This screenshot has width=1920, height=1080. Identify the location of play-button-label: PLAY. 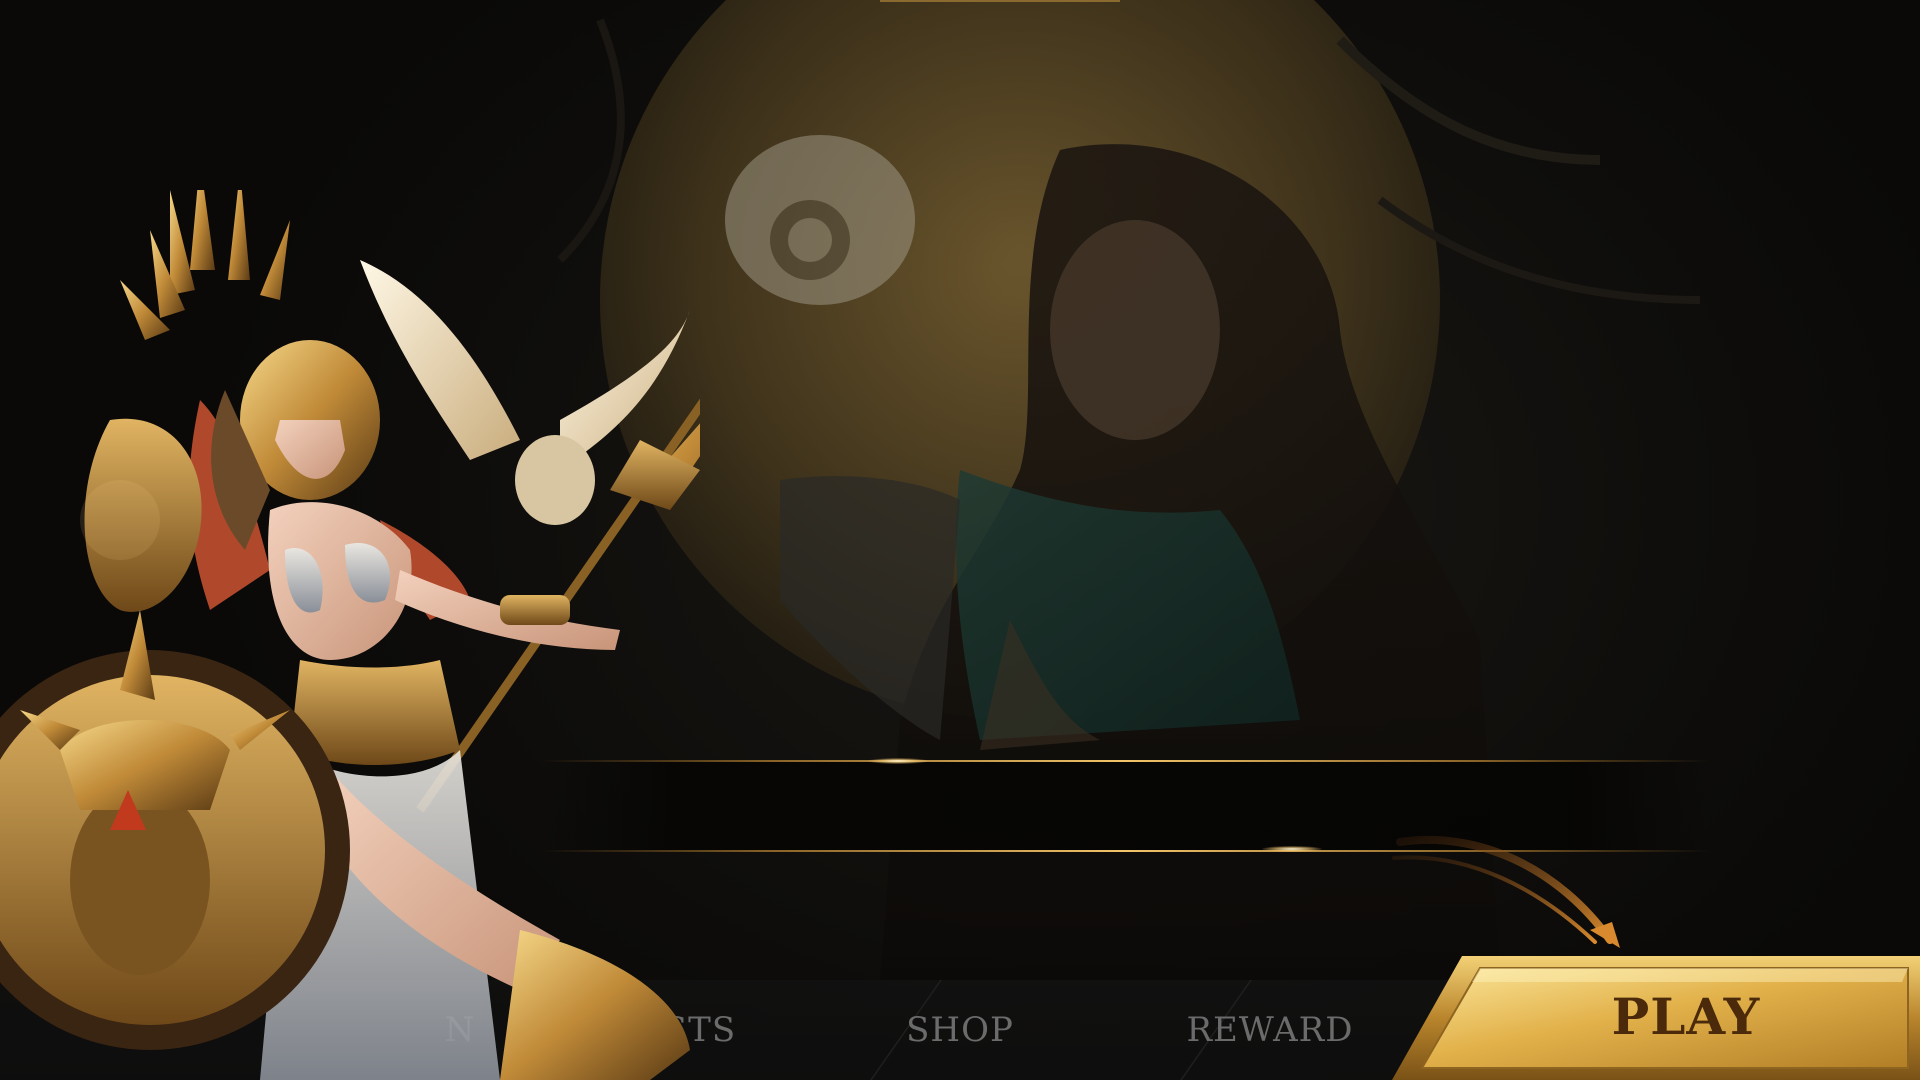
(1686, 1016).